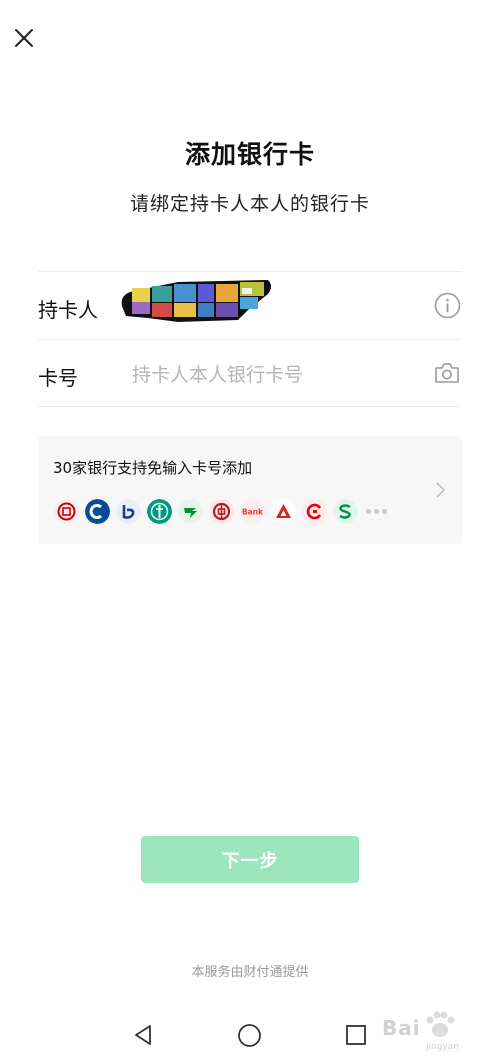  I want to click on svg-text: Bank, so click(253, 511).